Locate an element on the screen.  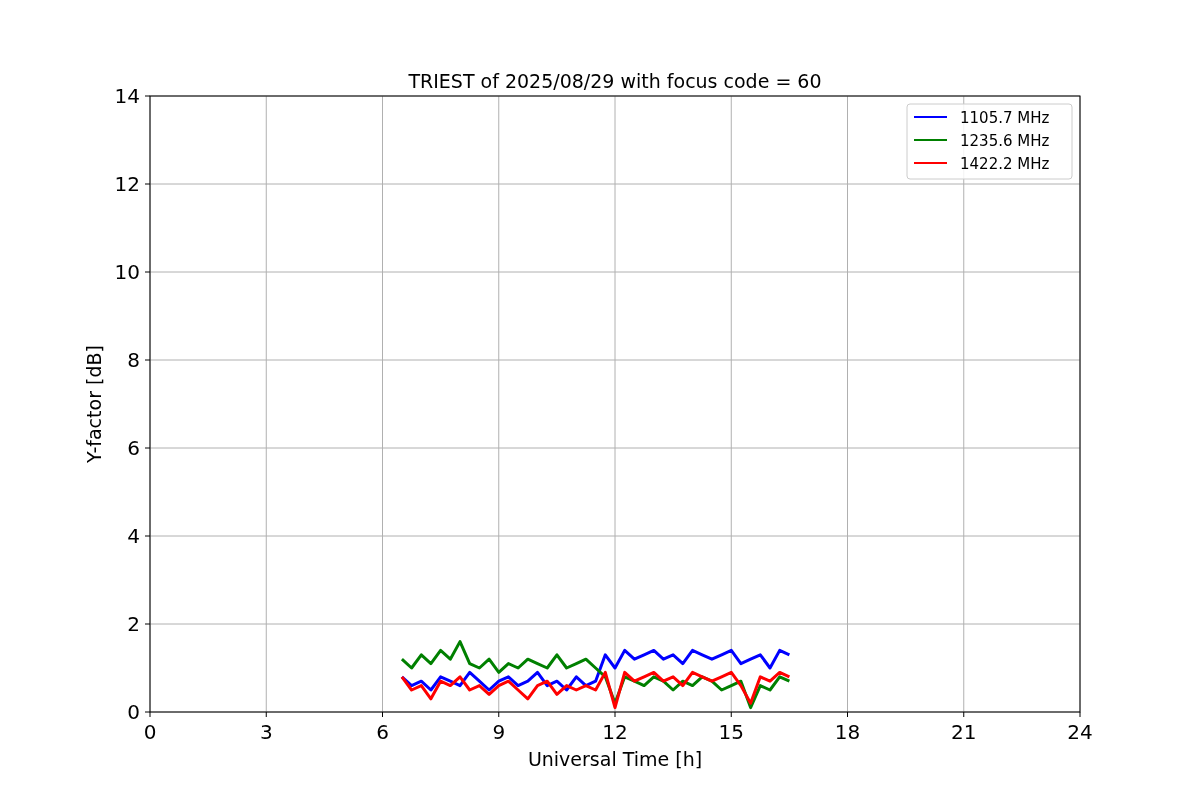
x-tick-label: 9 is located at coordinates (499, 732).